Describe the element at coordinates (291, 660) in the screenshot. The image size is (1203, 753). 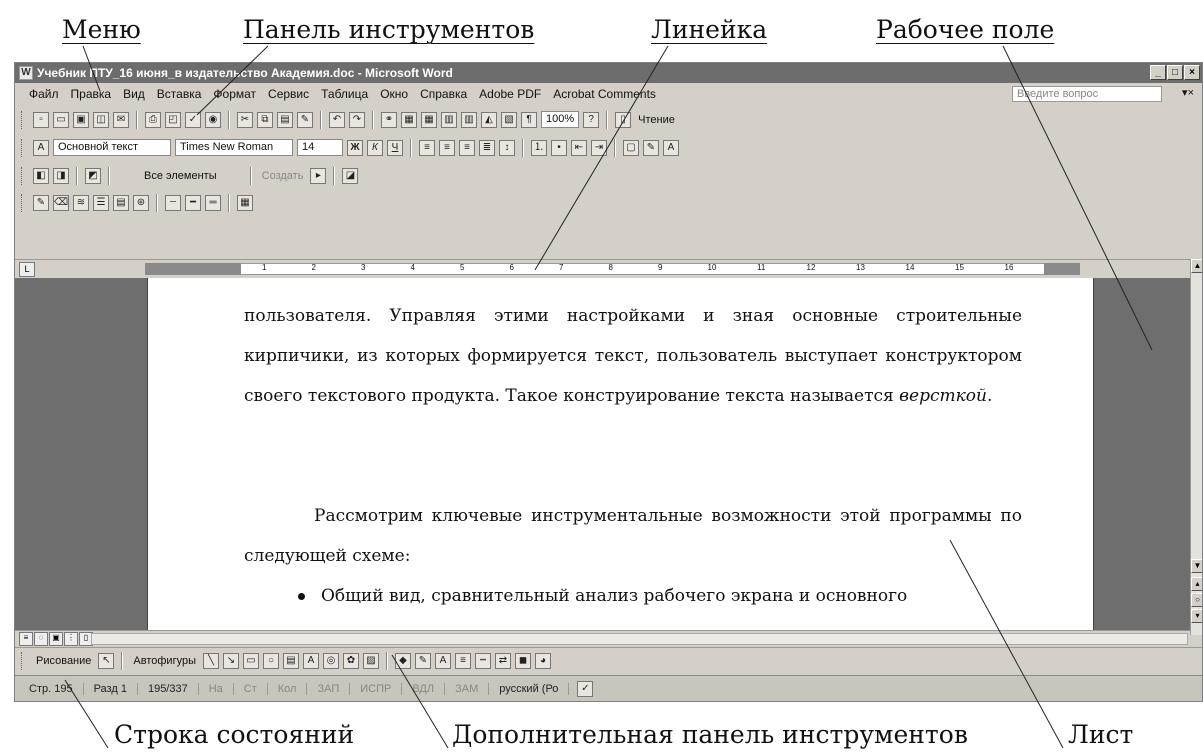
I see `text-box-icon: ▤` at that location.